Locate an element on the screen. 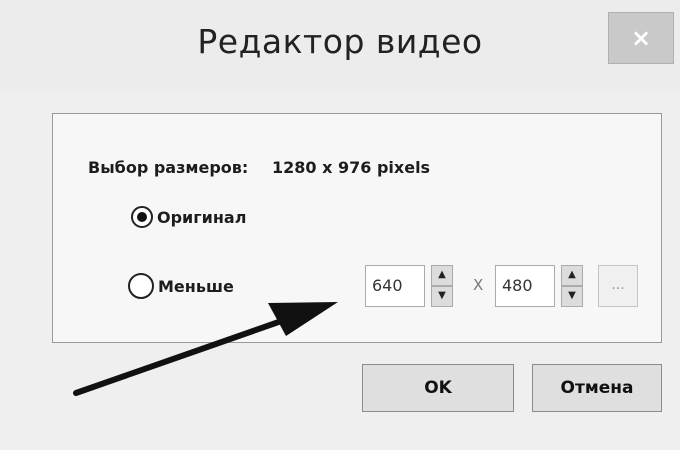 The height and width of the screenshot is (450, 680). size-selection-label: Выбор размеров: is located at coordinates (168, 167).